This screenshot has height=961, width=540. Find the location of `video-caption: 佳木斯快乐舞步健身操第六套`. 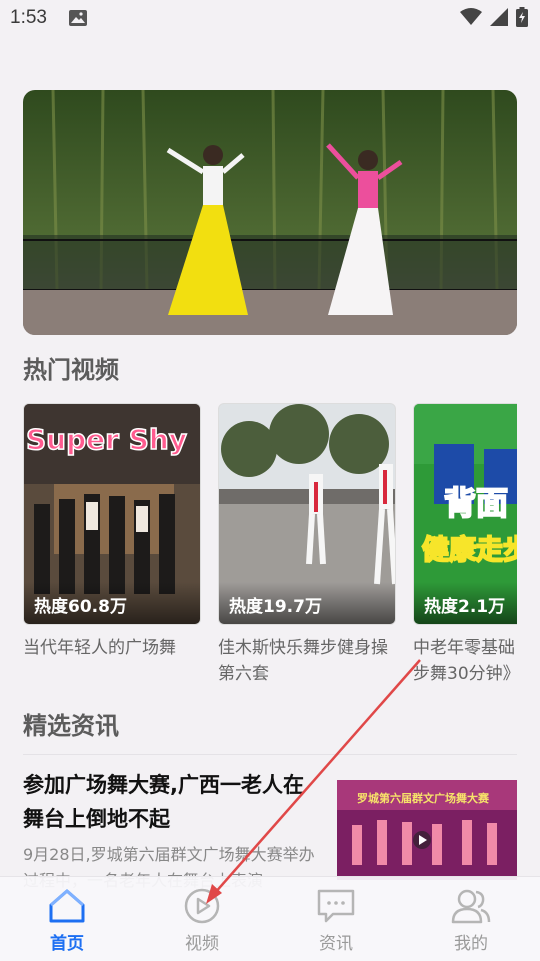

video-caption: 佳木斯快乐舞步健身操第六套 is located at coordinates (303, 661).